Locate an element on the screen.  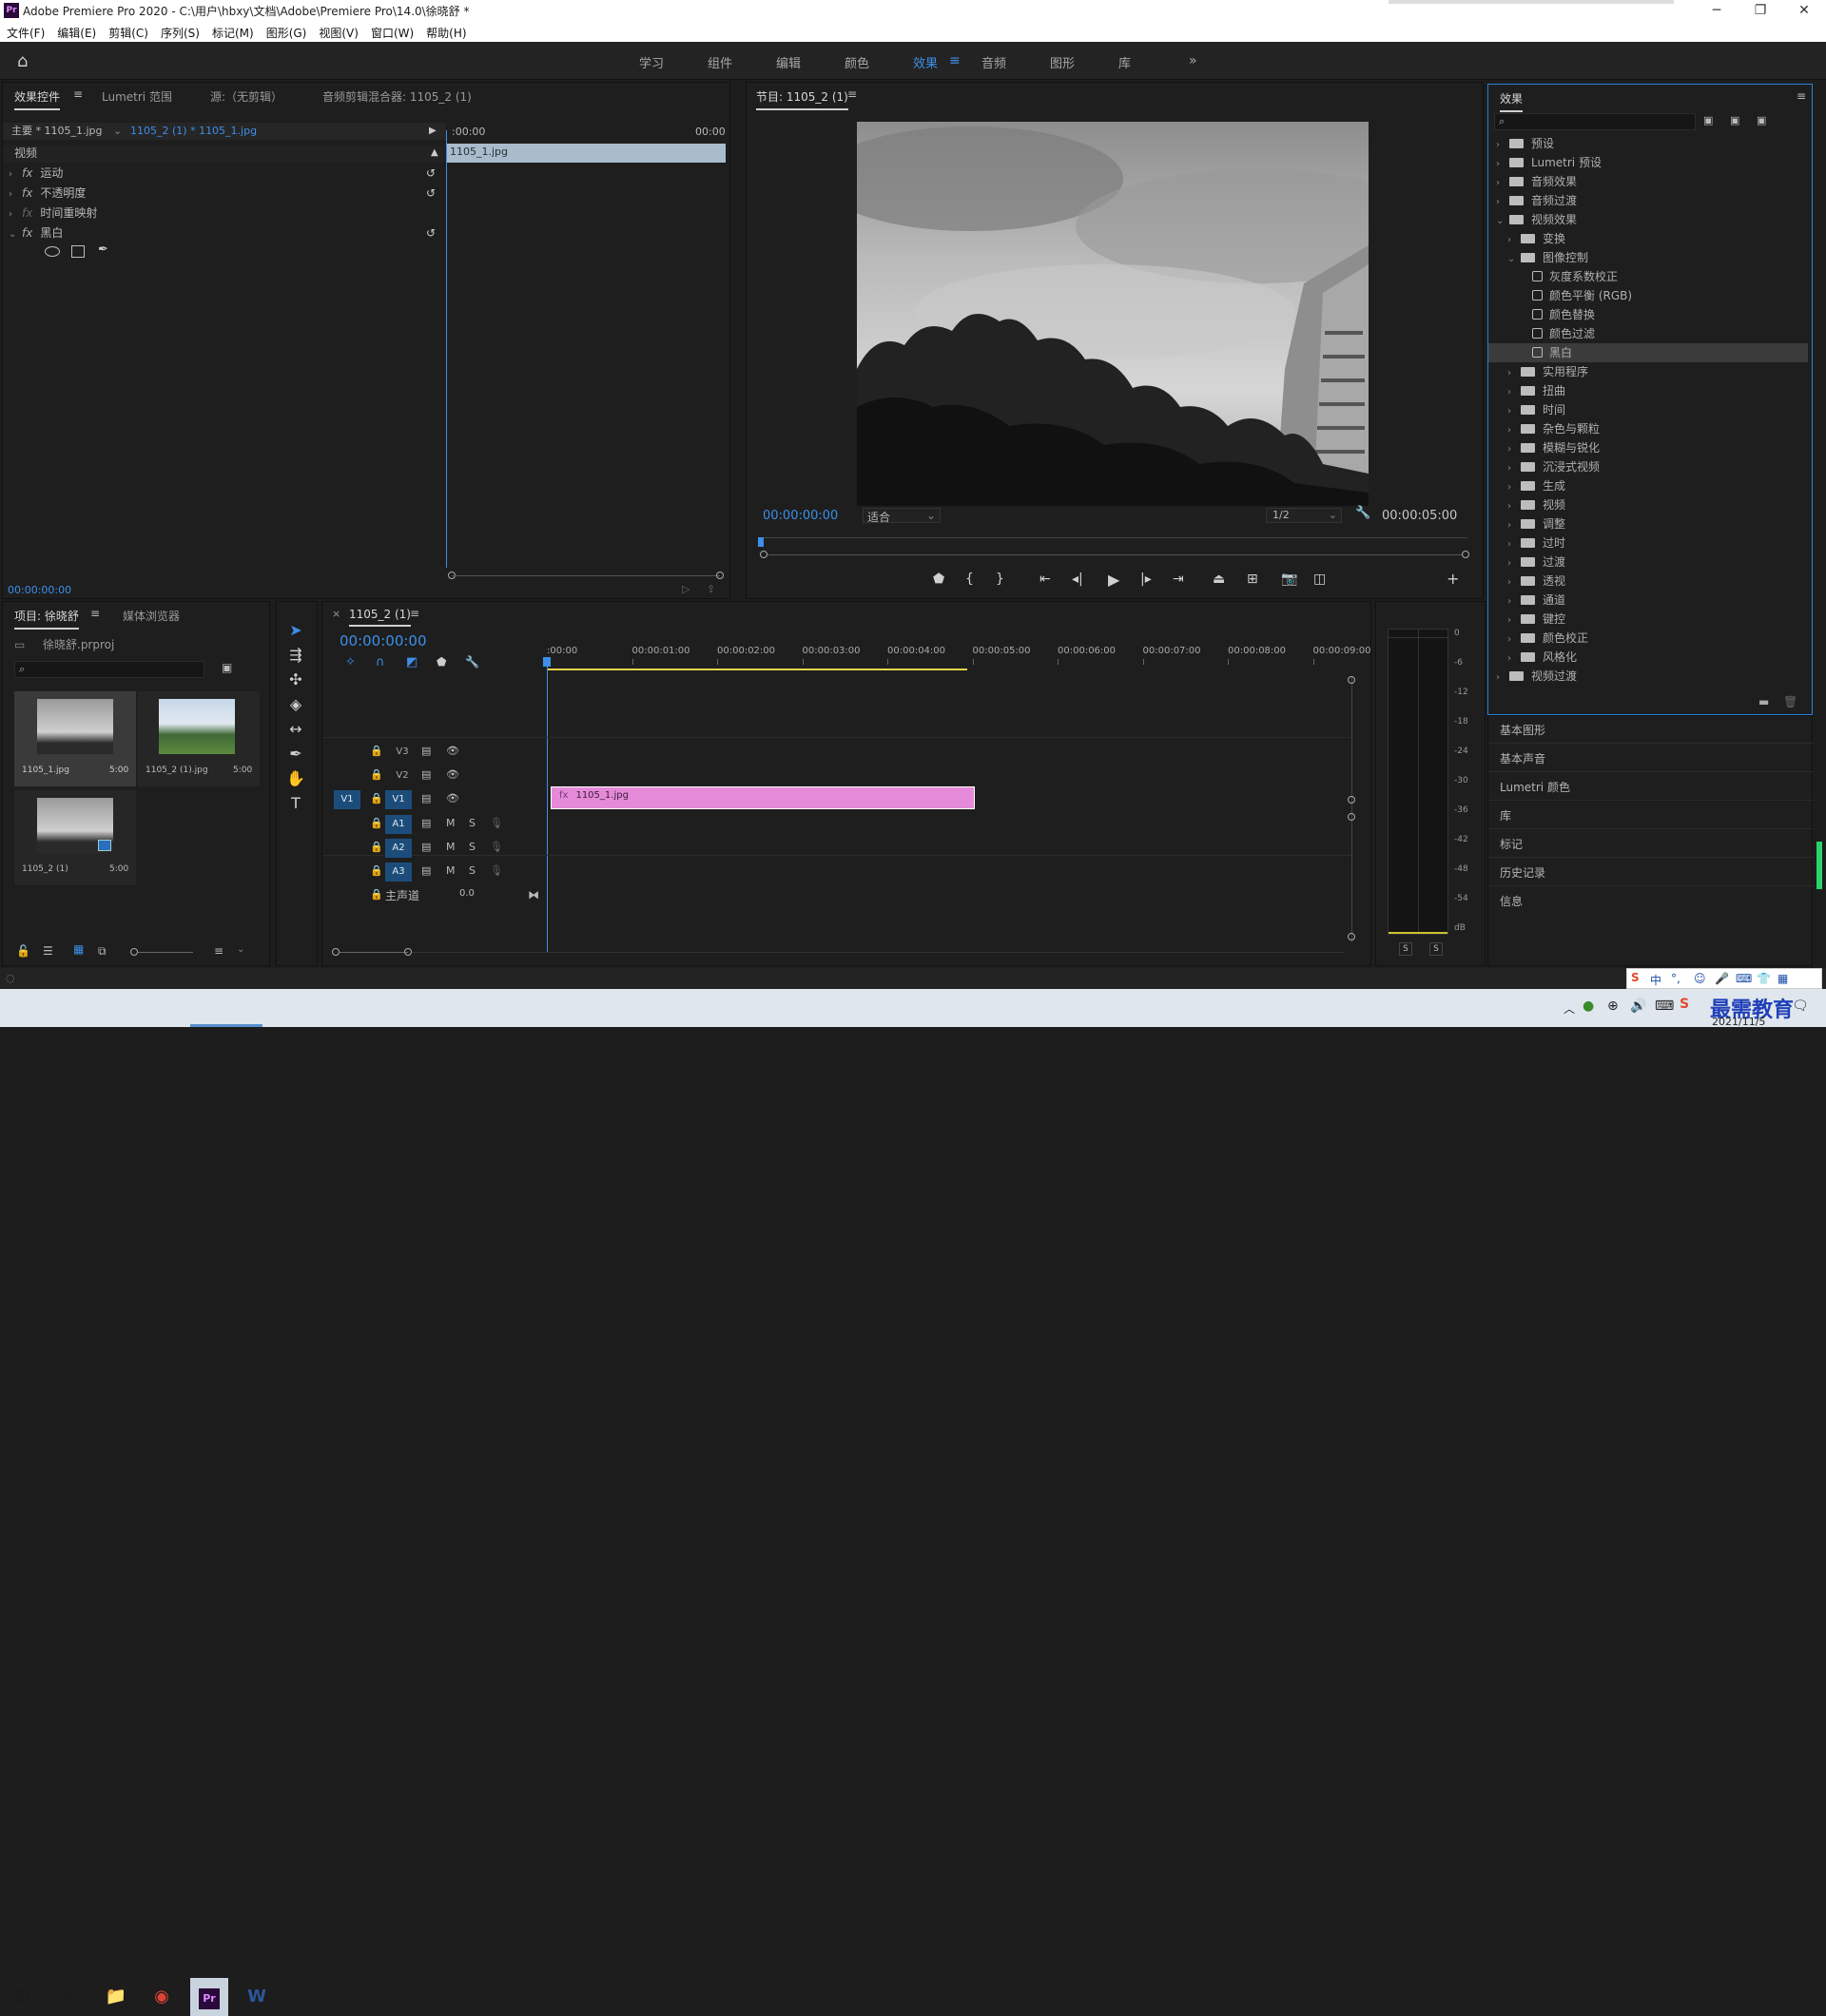
project-item: 1105_1.jpg 5:00 is located at coordinates (75, 739).